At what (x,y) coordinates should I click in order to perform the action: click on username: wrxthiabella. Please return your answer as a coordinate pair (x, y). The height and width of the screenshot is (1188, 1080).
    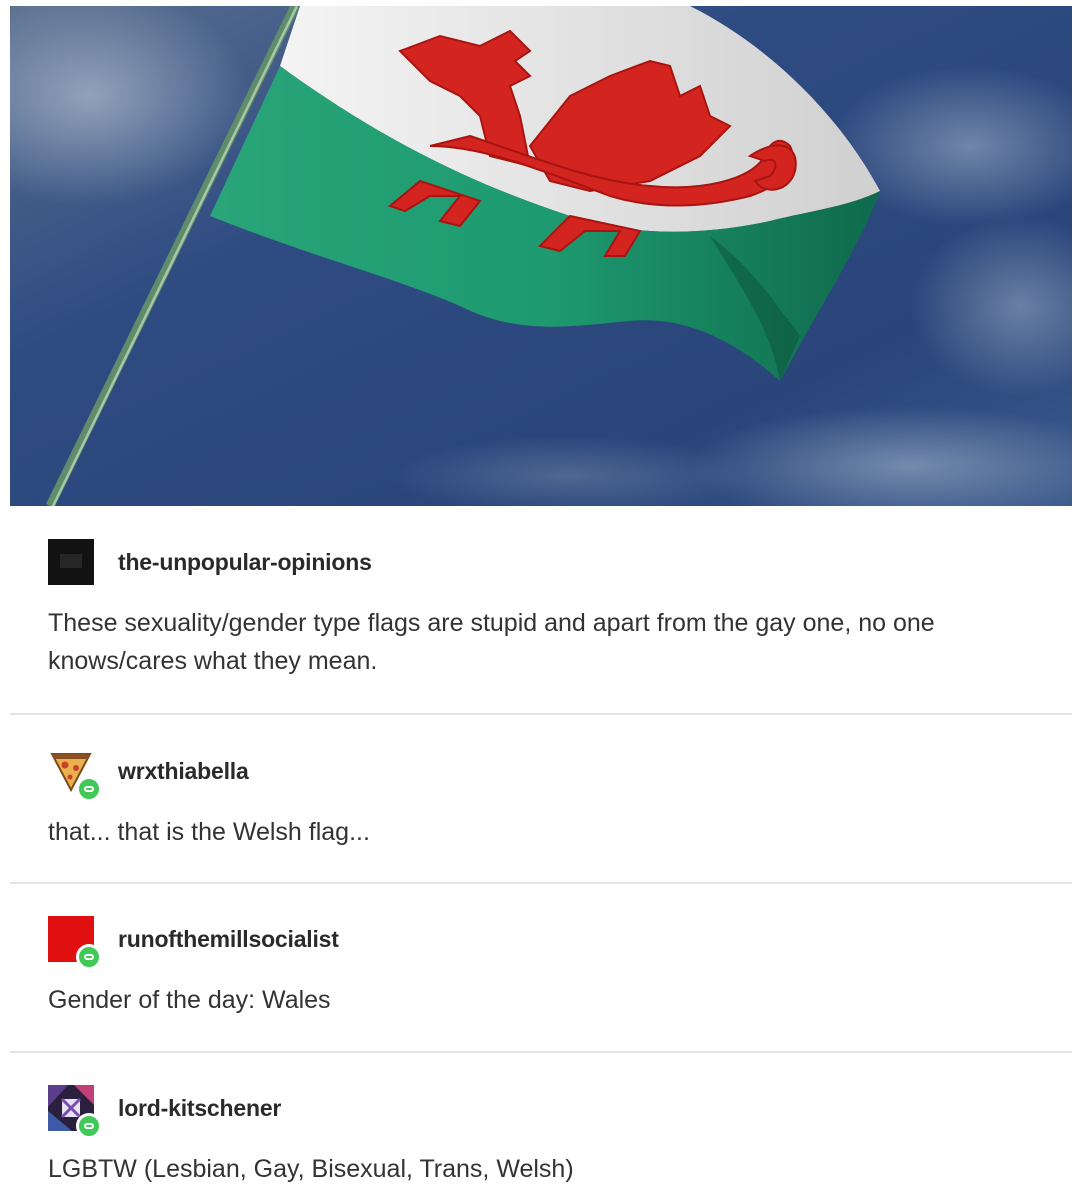
    Looking at the image, I should click on (183, 771).